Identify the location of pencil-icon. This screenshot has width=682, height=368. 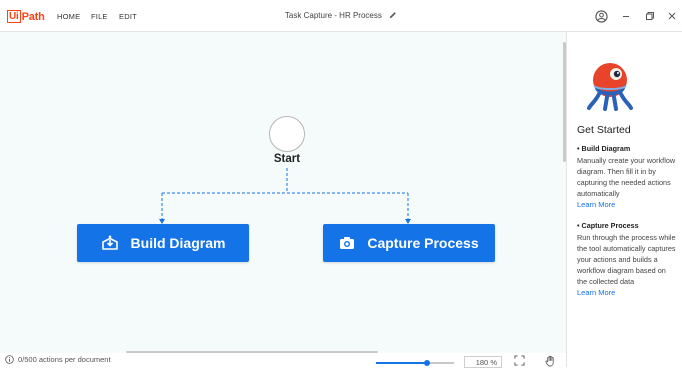
(393, 16).